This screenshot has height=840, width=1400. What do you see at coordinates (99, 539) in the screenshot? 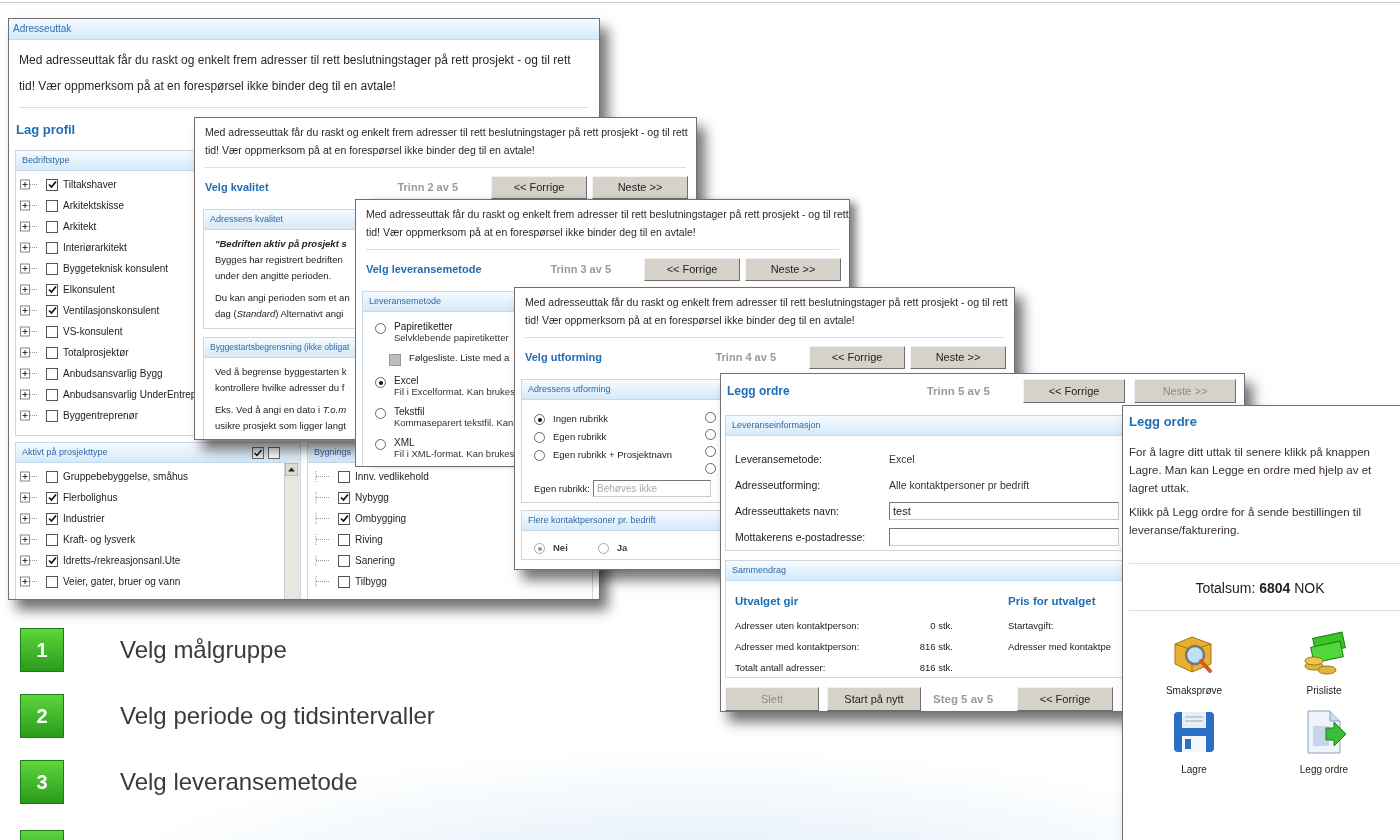
I see `checkbox-label: Kraft- og lysverk` at bounding box center [99, 539].